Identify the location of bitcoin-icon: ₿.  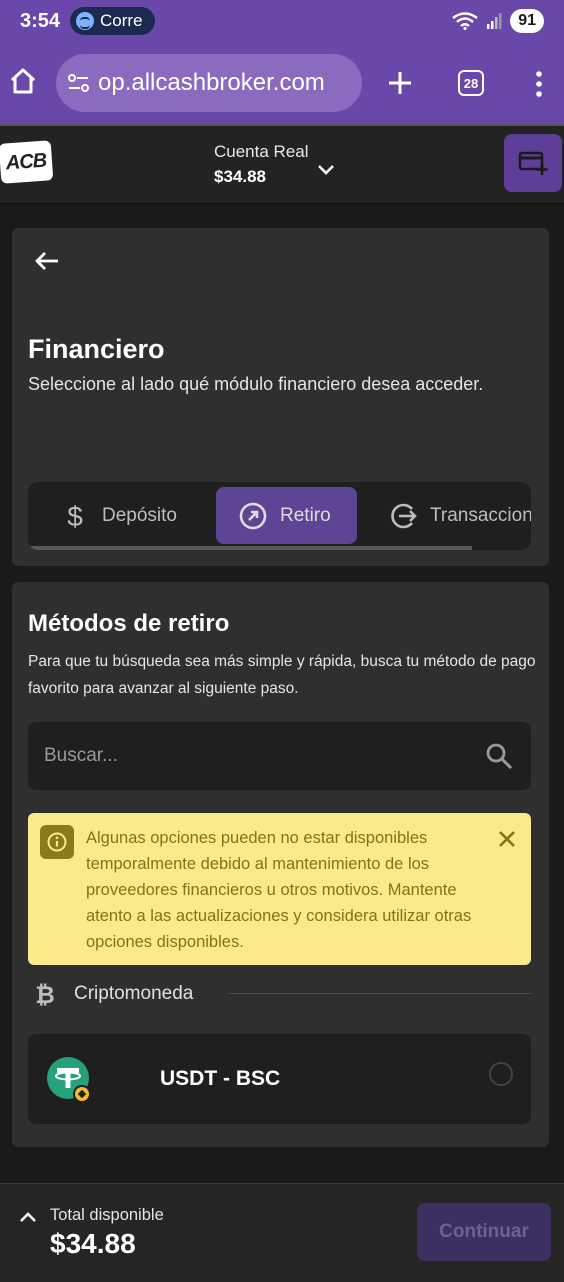
(45, 994).